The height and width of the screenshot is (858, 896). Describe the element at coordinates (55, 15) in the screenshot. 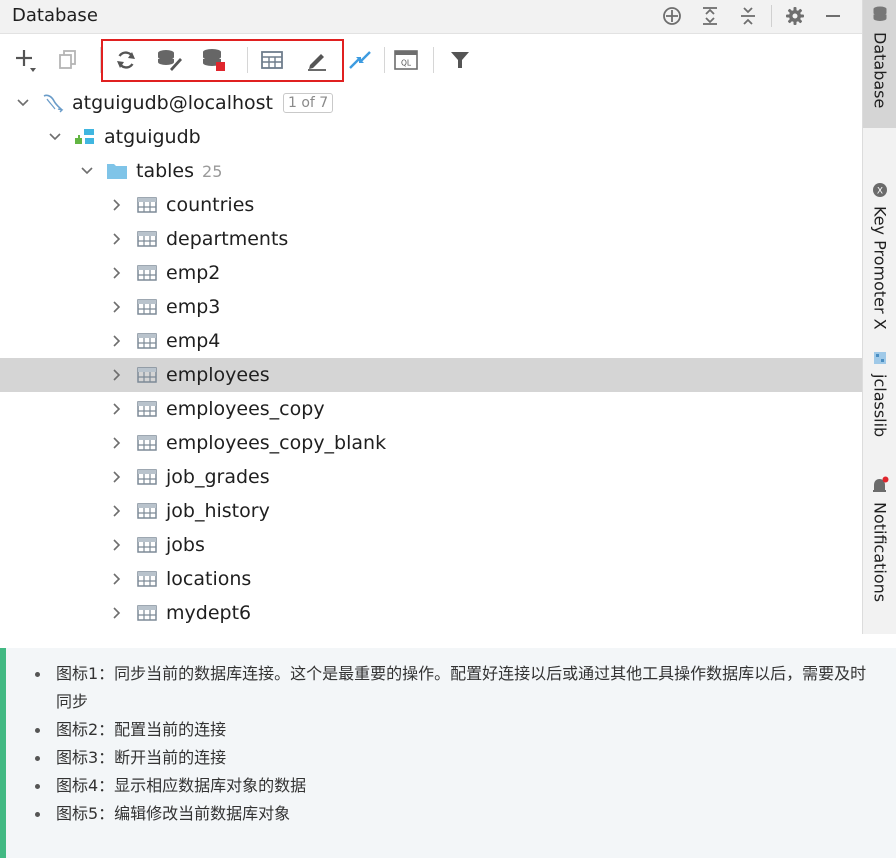

I see `panel-title: Database` at that location.